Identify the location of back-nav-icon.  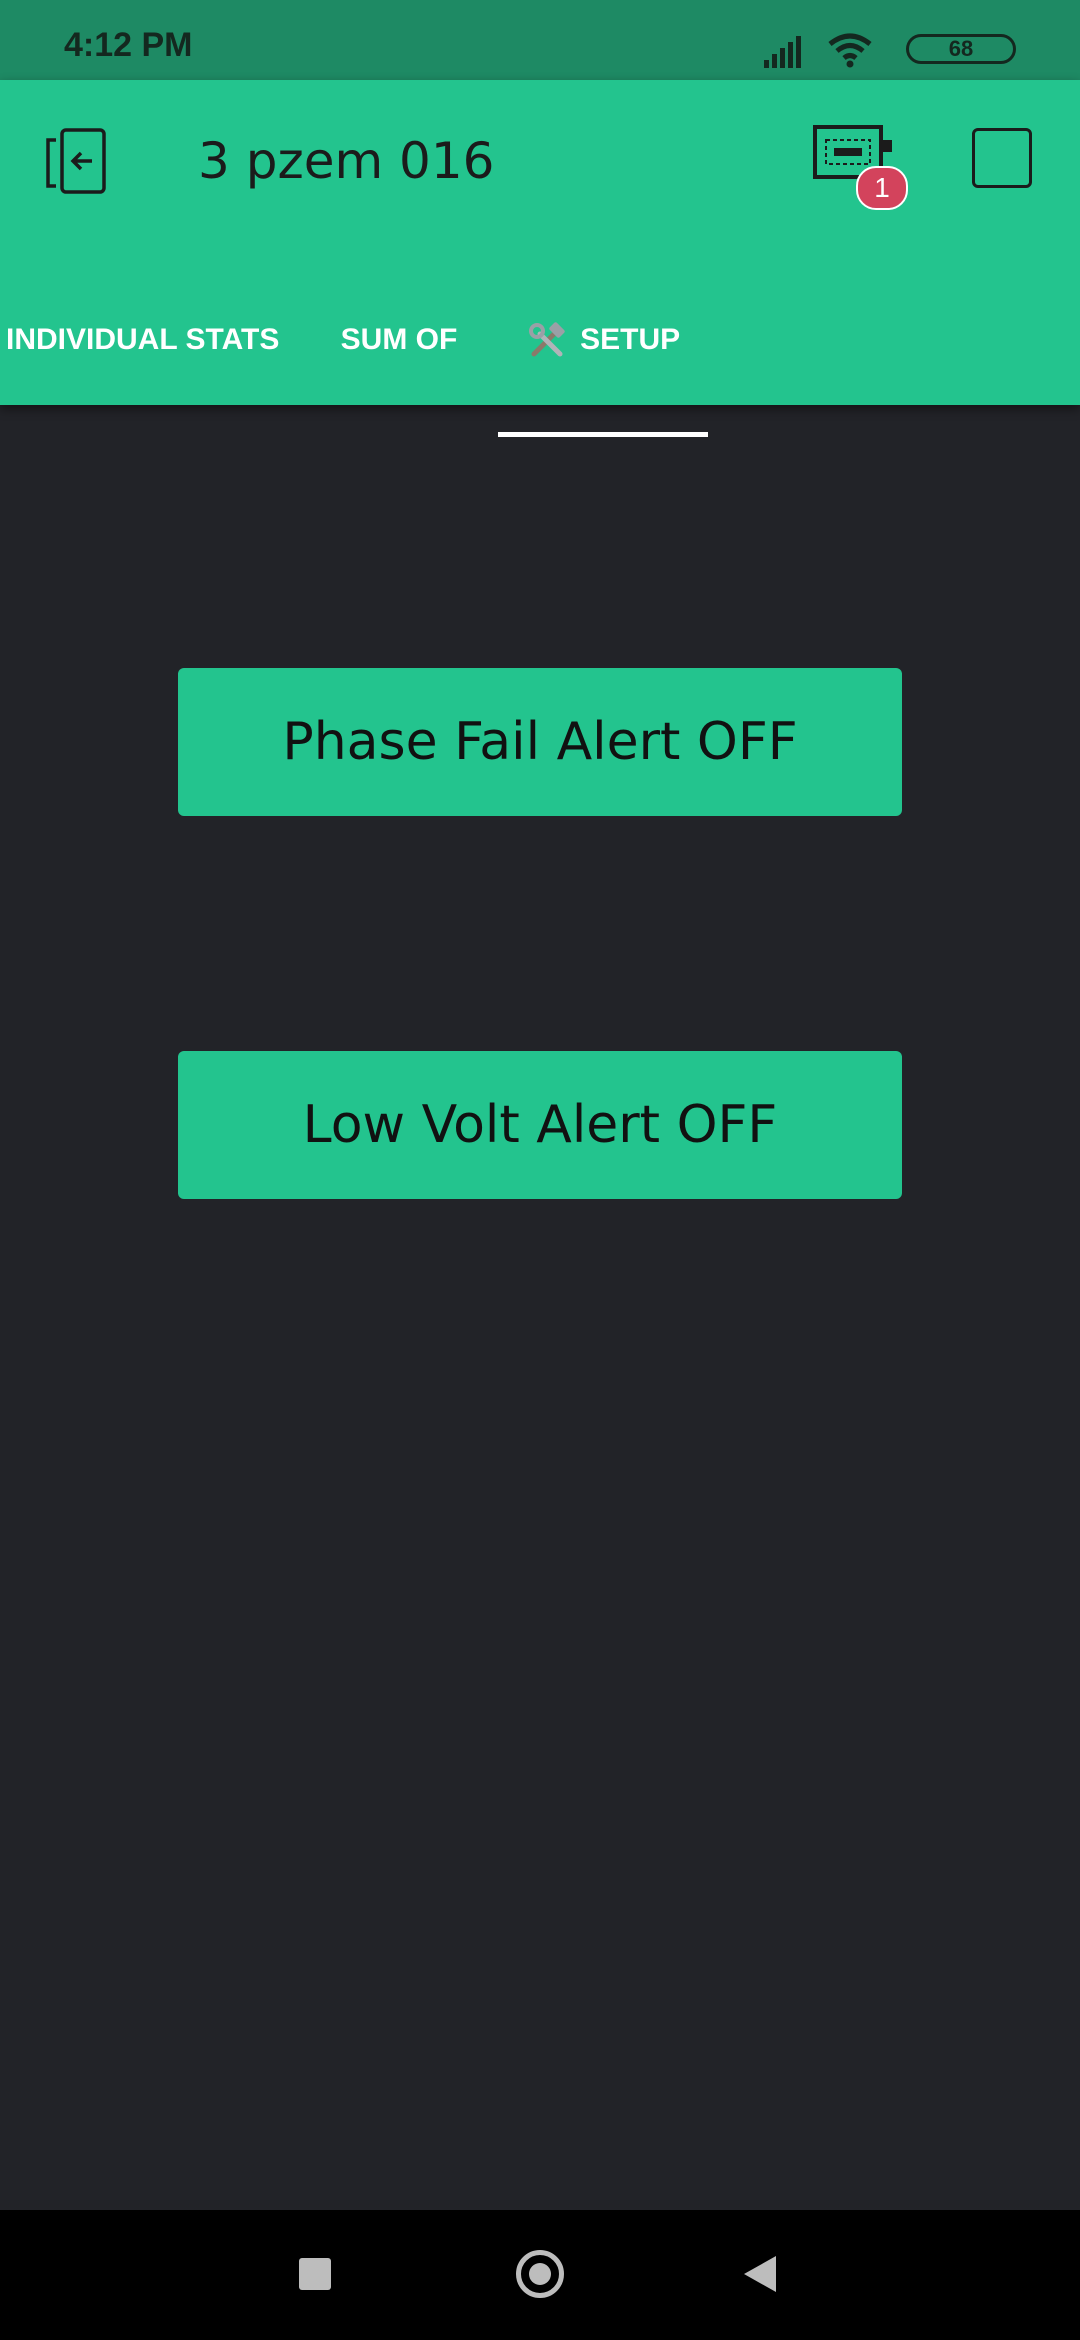
(760, 2274).